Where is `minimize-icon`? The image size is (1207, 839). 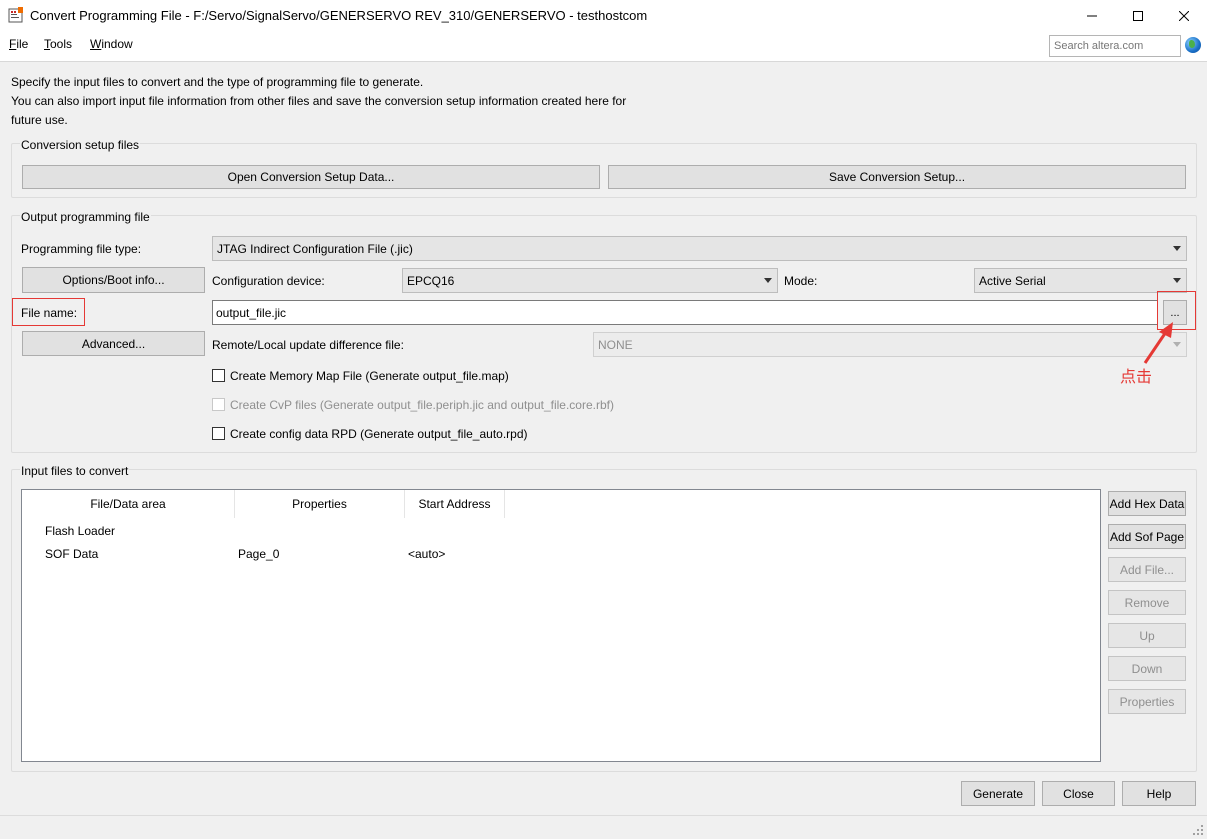
minimize-icon is located at coordinates (1092, 15).